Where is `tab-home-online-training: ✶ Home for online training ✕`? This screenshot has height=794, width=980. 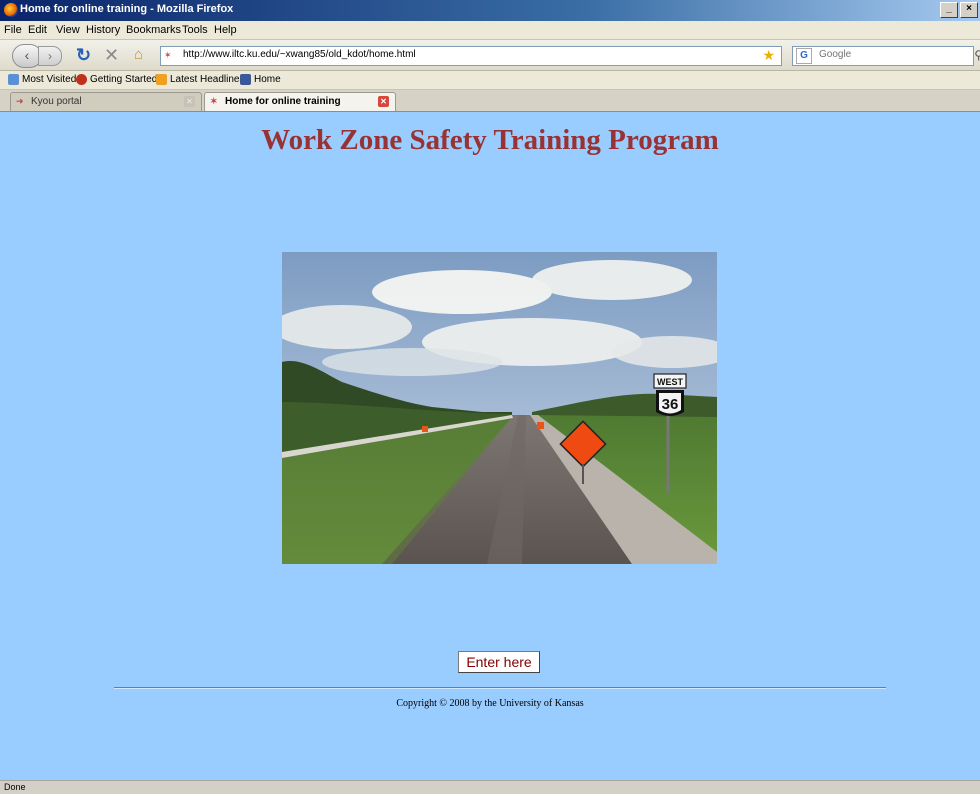 tab-home-online-training: ✶ Home for online training ✕ is located at coordinates (300, 101).